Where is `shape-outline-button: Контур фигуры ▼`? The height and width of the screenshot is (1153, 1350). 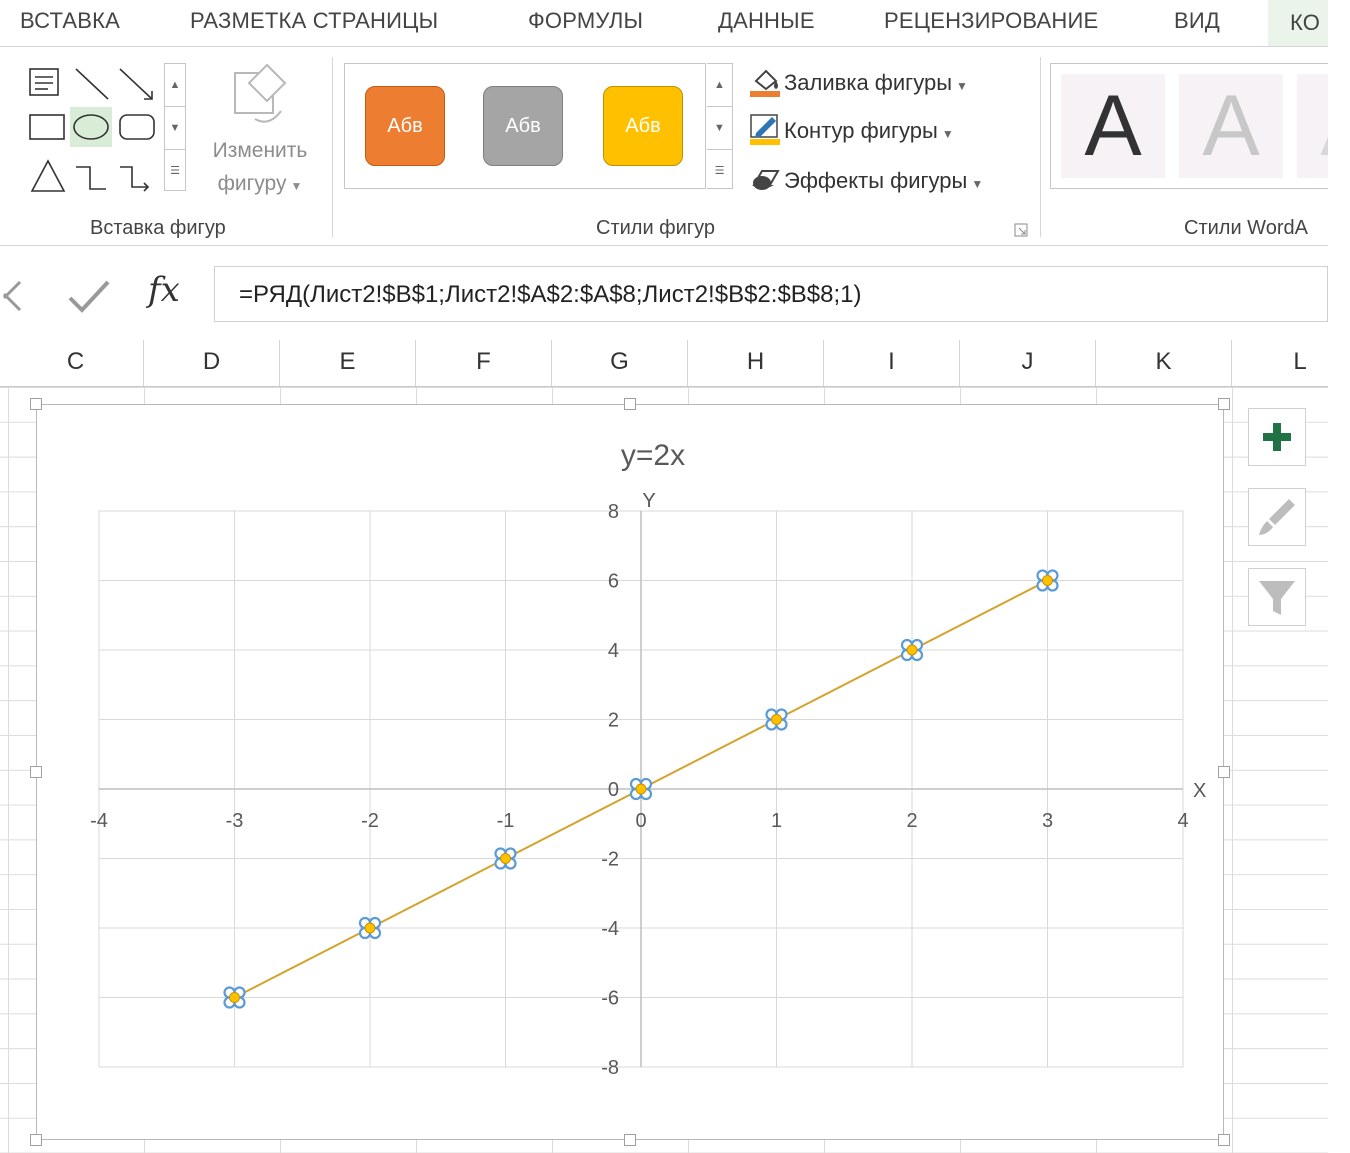
shape-outline-button: Контур фигуры ▼ is located at coordinates (851, 132).